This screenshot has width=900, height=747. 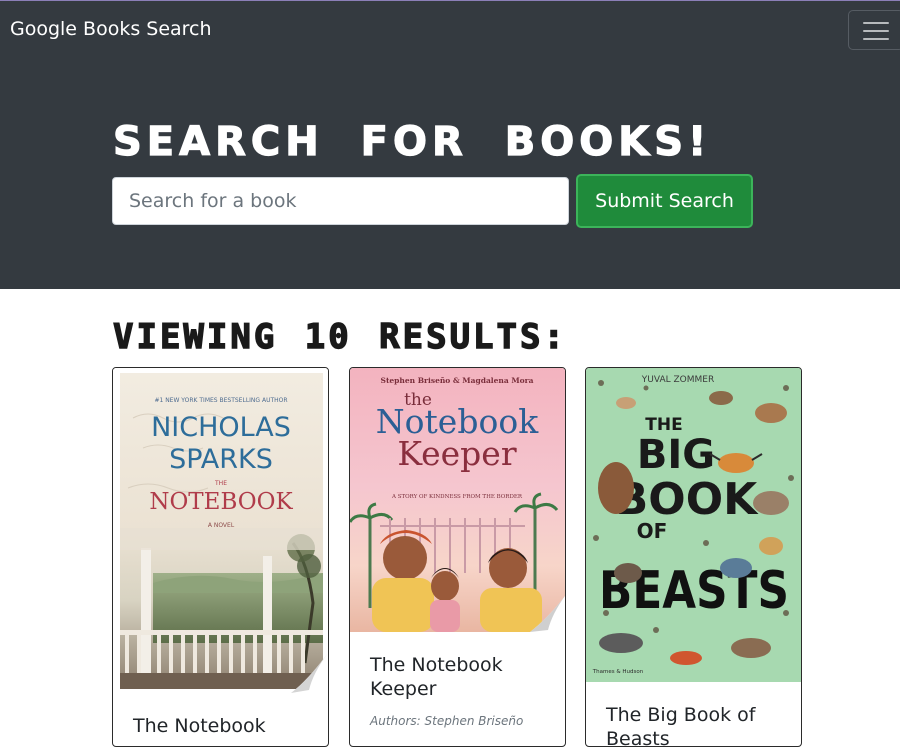 What do you see at coordinates (618, 672) in the screenshot?
I see `cover-publisher: Thames & Hudson` at bounding box center [618, 672].